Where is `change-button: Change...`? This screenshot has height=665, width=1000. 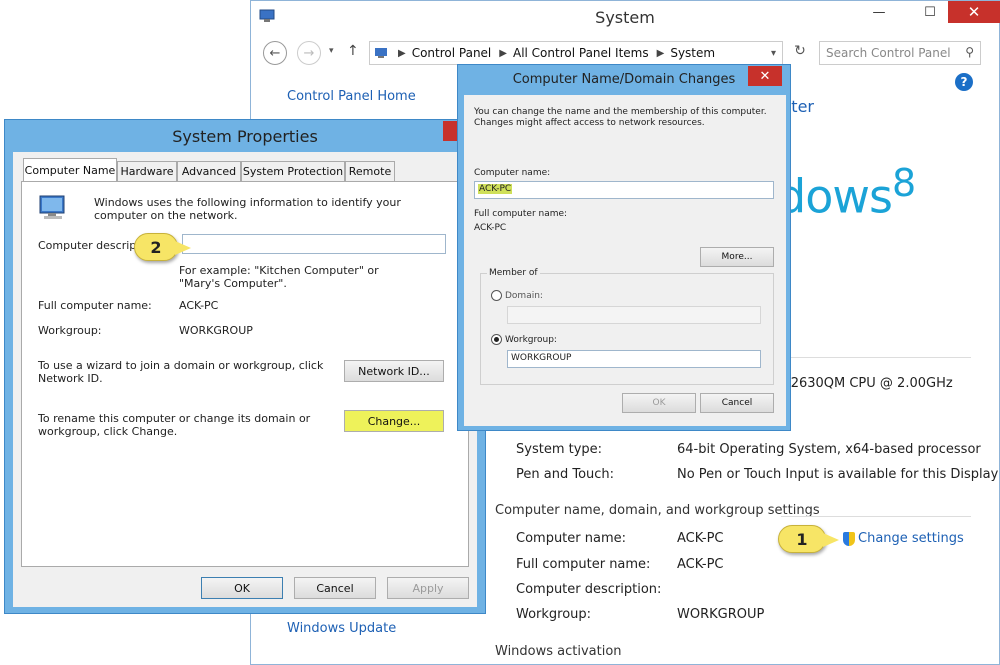 change-button: Change... is located at coordinates (394, 421).